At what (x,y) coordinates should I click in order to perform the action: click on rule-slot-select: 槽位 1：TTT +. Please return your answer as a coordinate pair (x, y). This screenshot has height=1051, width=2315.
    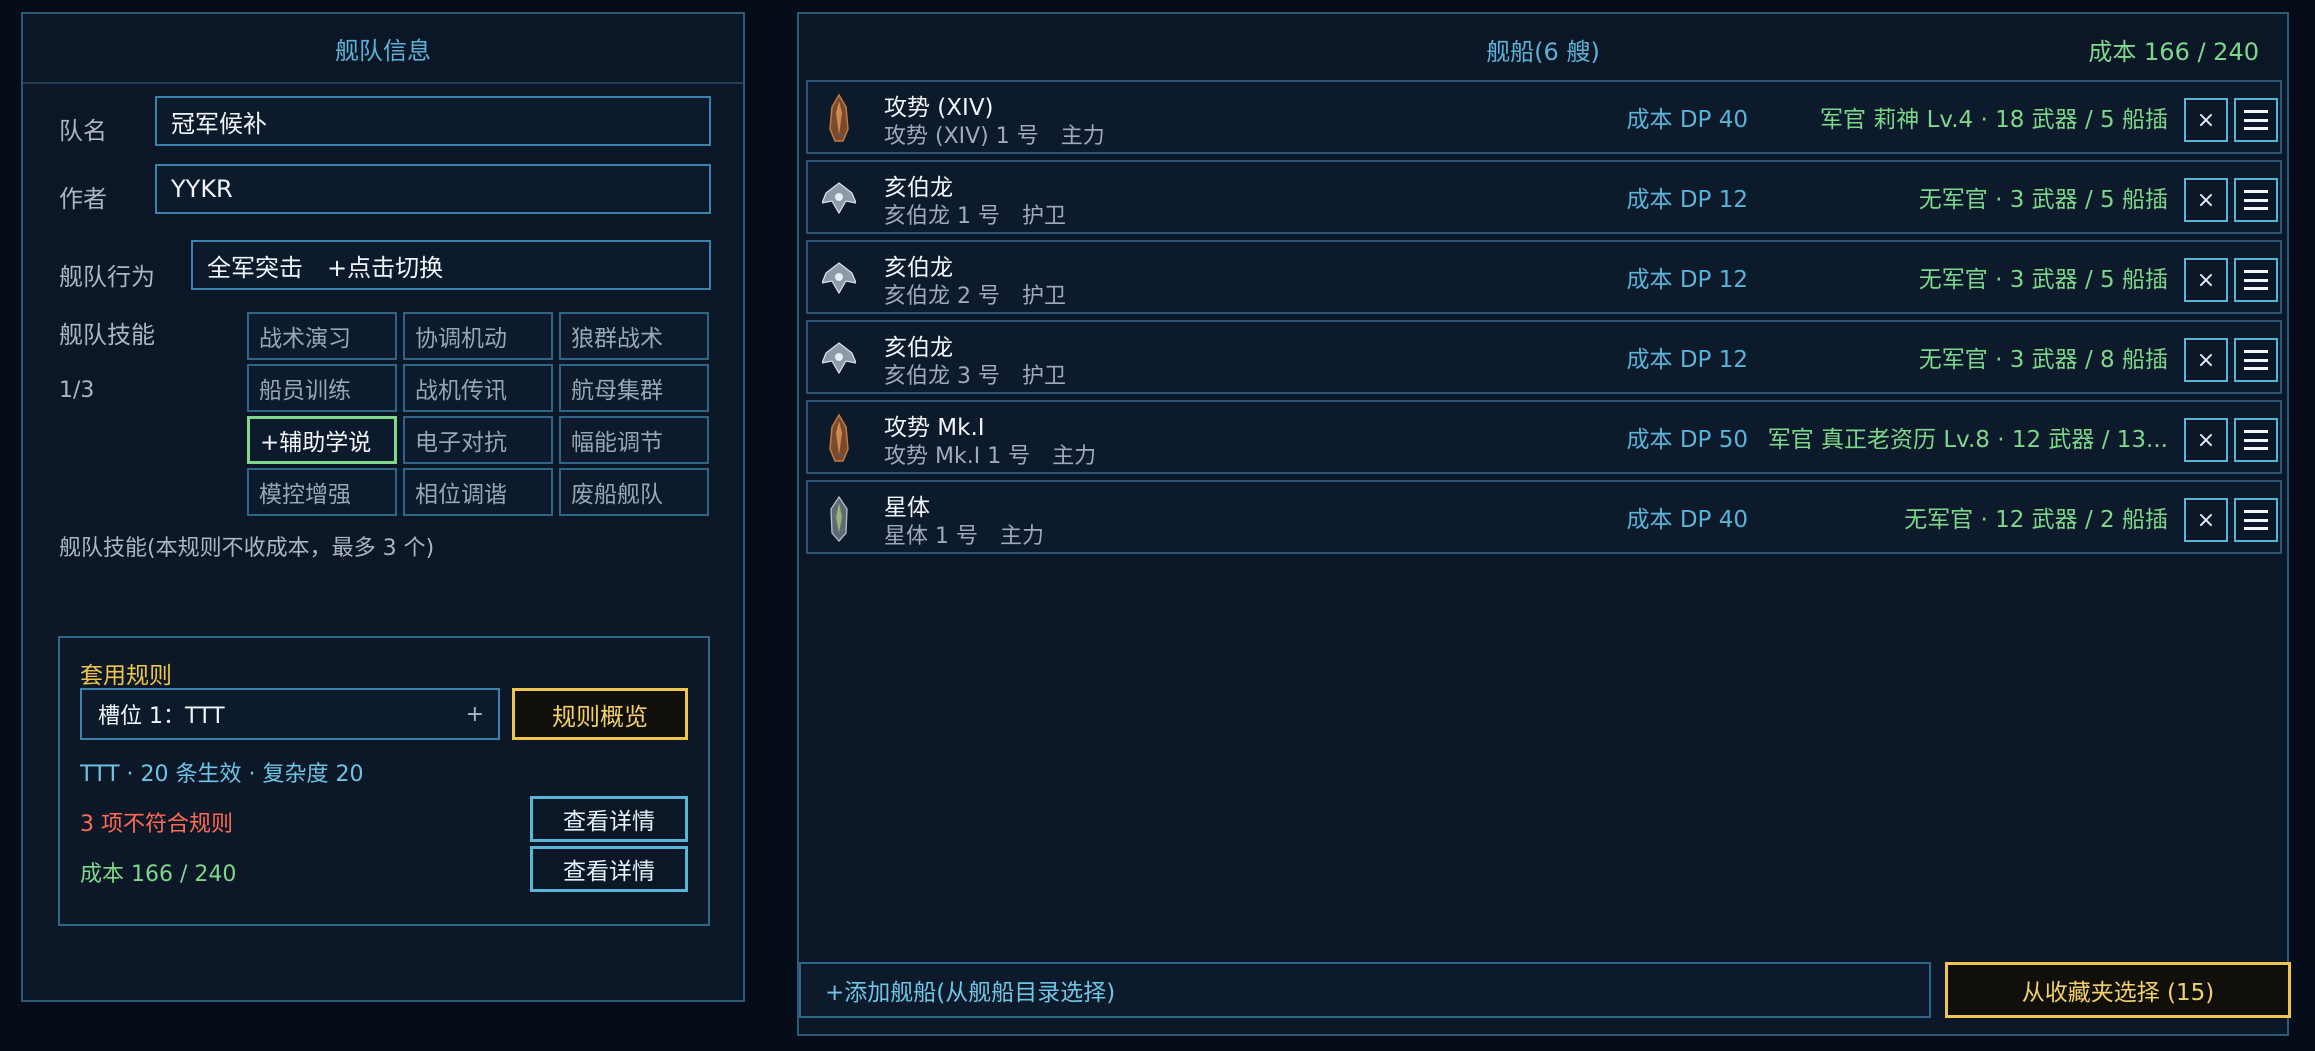
    Looking at the image, I should click on (290, 714).